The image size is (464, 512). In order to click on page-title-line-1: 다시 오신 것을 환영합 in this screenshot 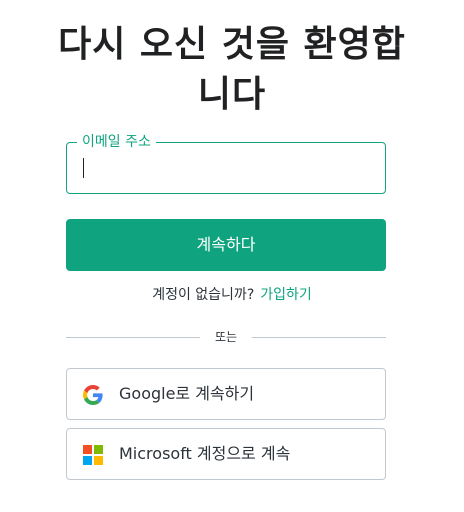, I will do `click(232, 44)`.